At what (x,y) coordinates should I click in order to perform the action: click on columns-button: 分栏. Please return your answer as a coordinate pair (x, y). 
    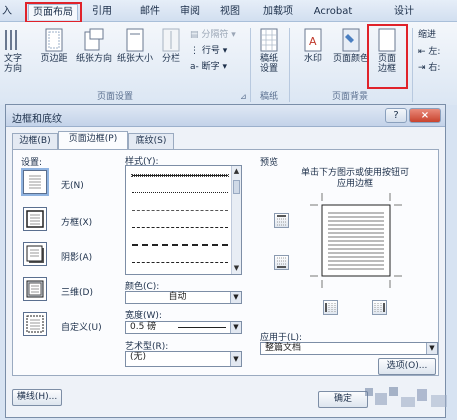
    Looking at the image, I should click on (171, 46).